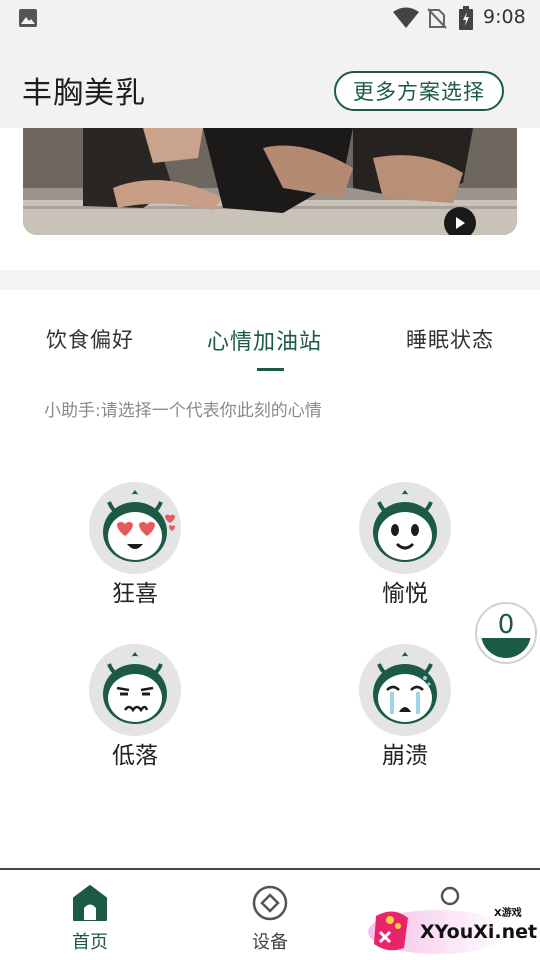 This screenshot has height=960, width=540. I want to click on site-watermark: X游戏 XYouXi.net, so click(452, 930).